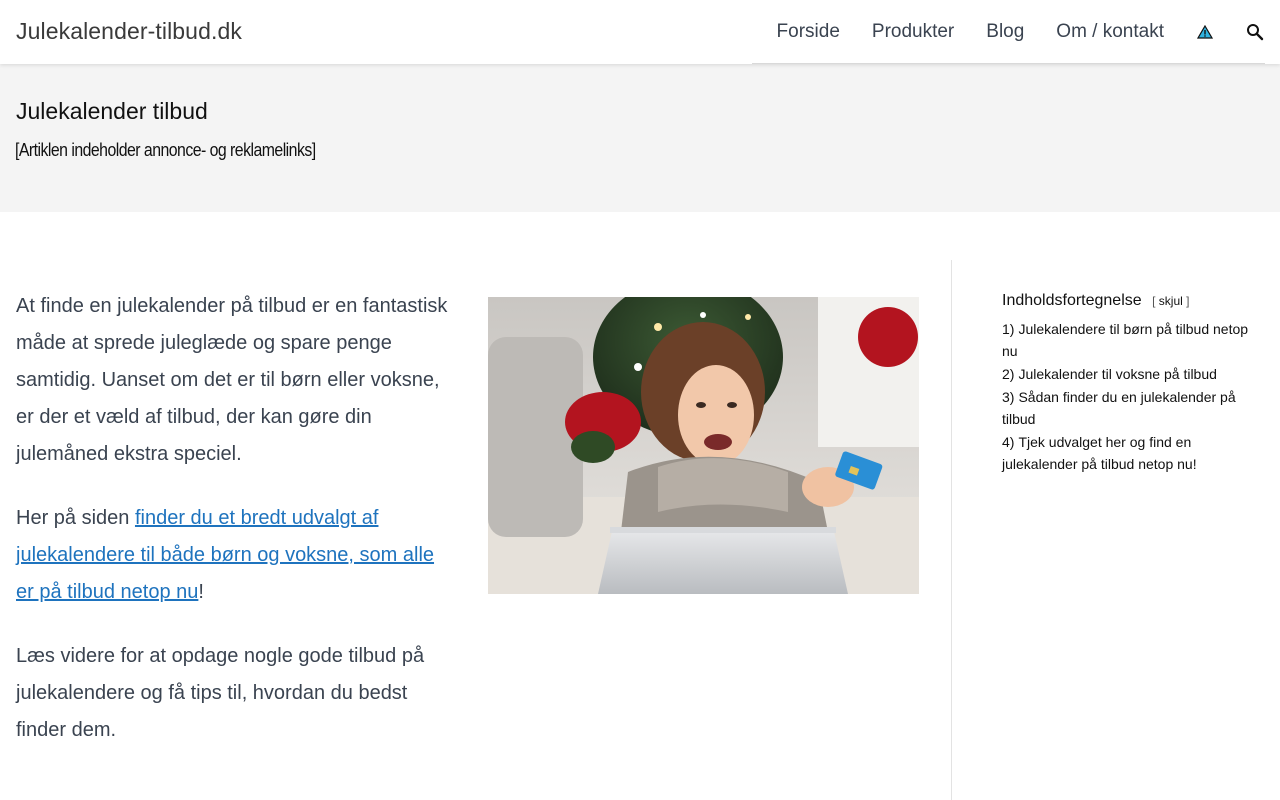 This screenshot has width=1280, height=800. Describe the element at coordinates (913, 32) in the screenshot. I see `nav-item-produkter: Produkter` at that location.